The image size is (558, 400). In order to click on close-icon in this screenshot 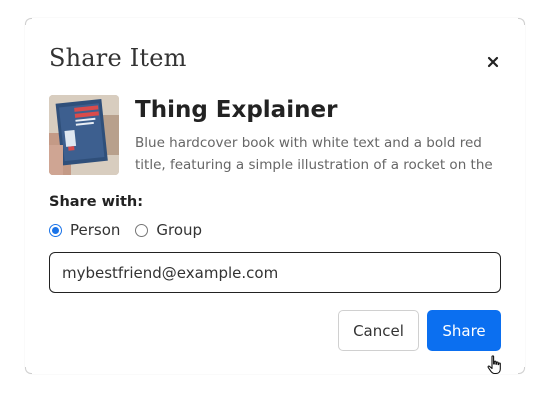, I will do `click(493, 62)`.